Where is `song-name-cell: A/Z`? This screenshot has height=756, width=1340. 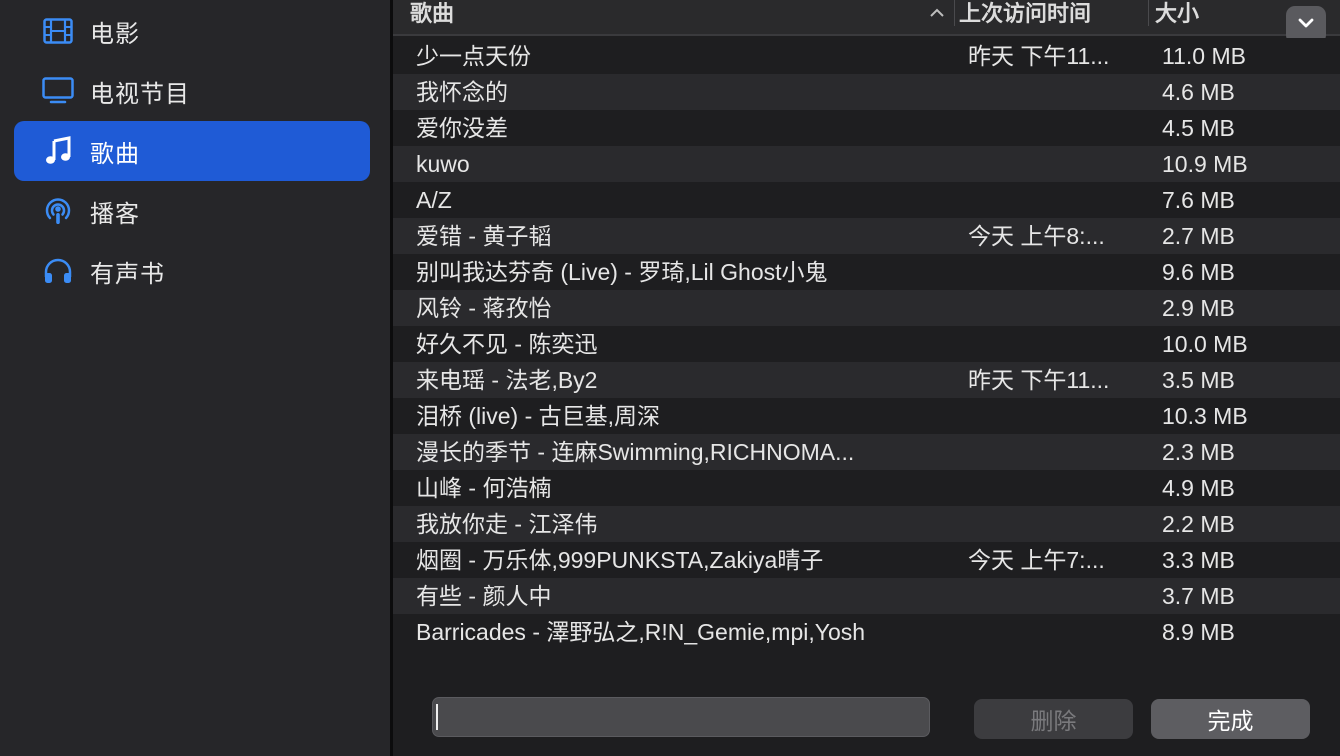 song-name-cell: A/Z is located at coordinates (434, 200).